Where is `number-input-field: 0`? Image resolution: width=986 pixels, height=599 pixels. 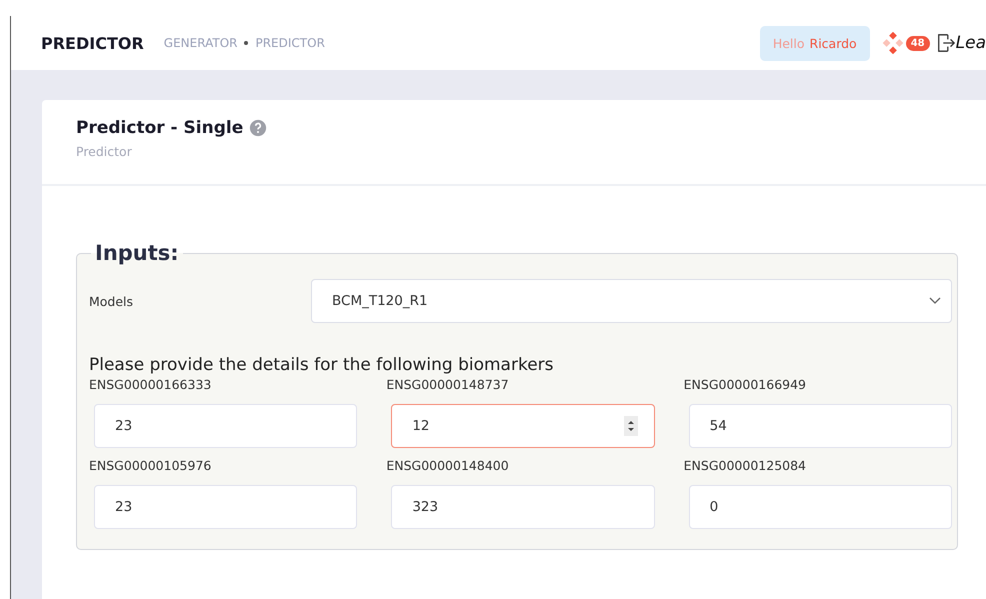
number-input-field: 0 is located at coordinates (820, 507).